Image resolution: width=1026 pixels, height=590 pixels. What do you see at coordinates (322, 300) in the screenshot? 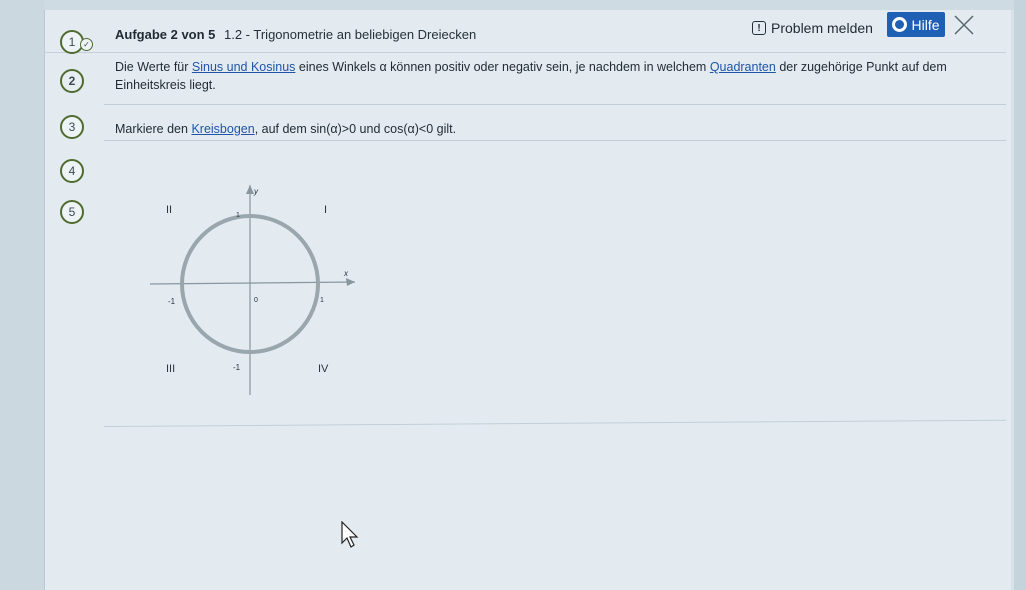
I see `tick-x-pos: 1` at bounding box center [322, 300].